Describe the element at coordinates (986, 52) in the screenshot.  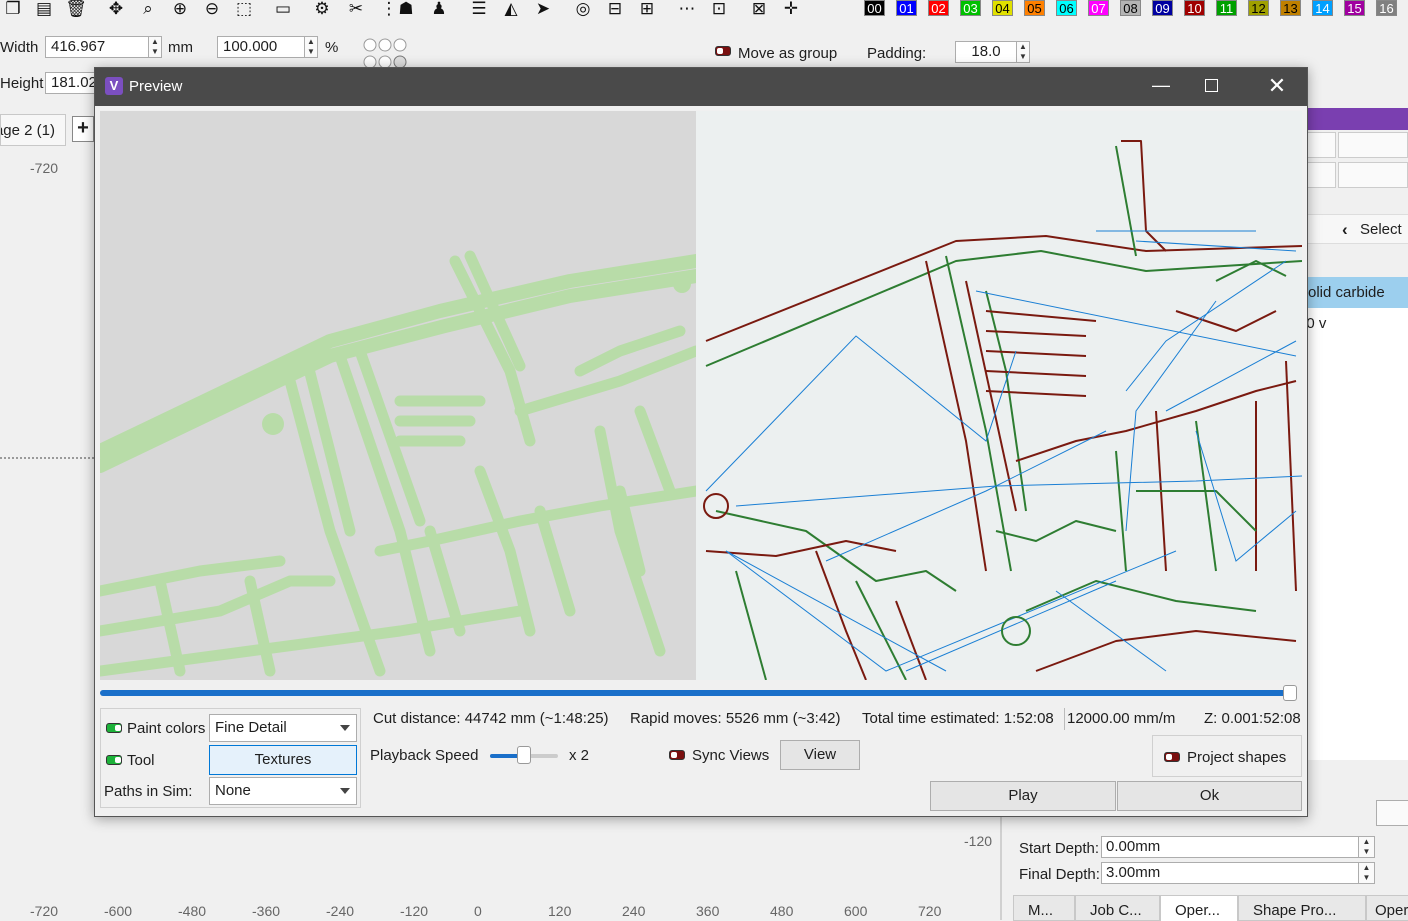
I see `padding-input: 18.0` at that location.